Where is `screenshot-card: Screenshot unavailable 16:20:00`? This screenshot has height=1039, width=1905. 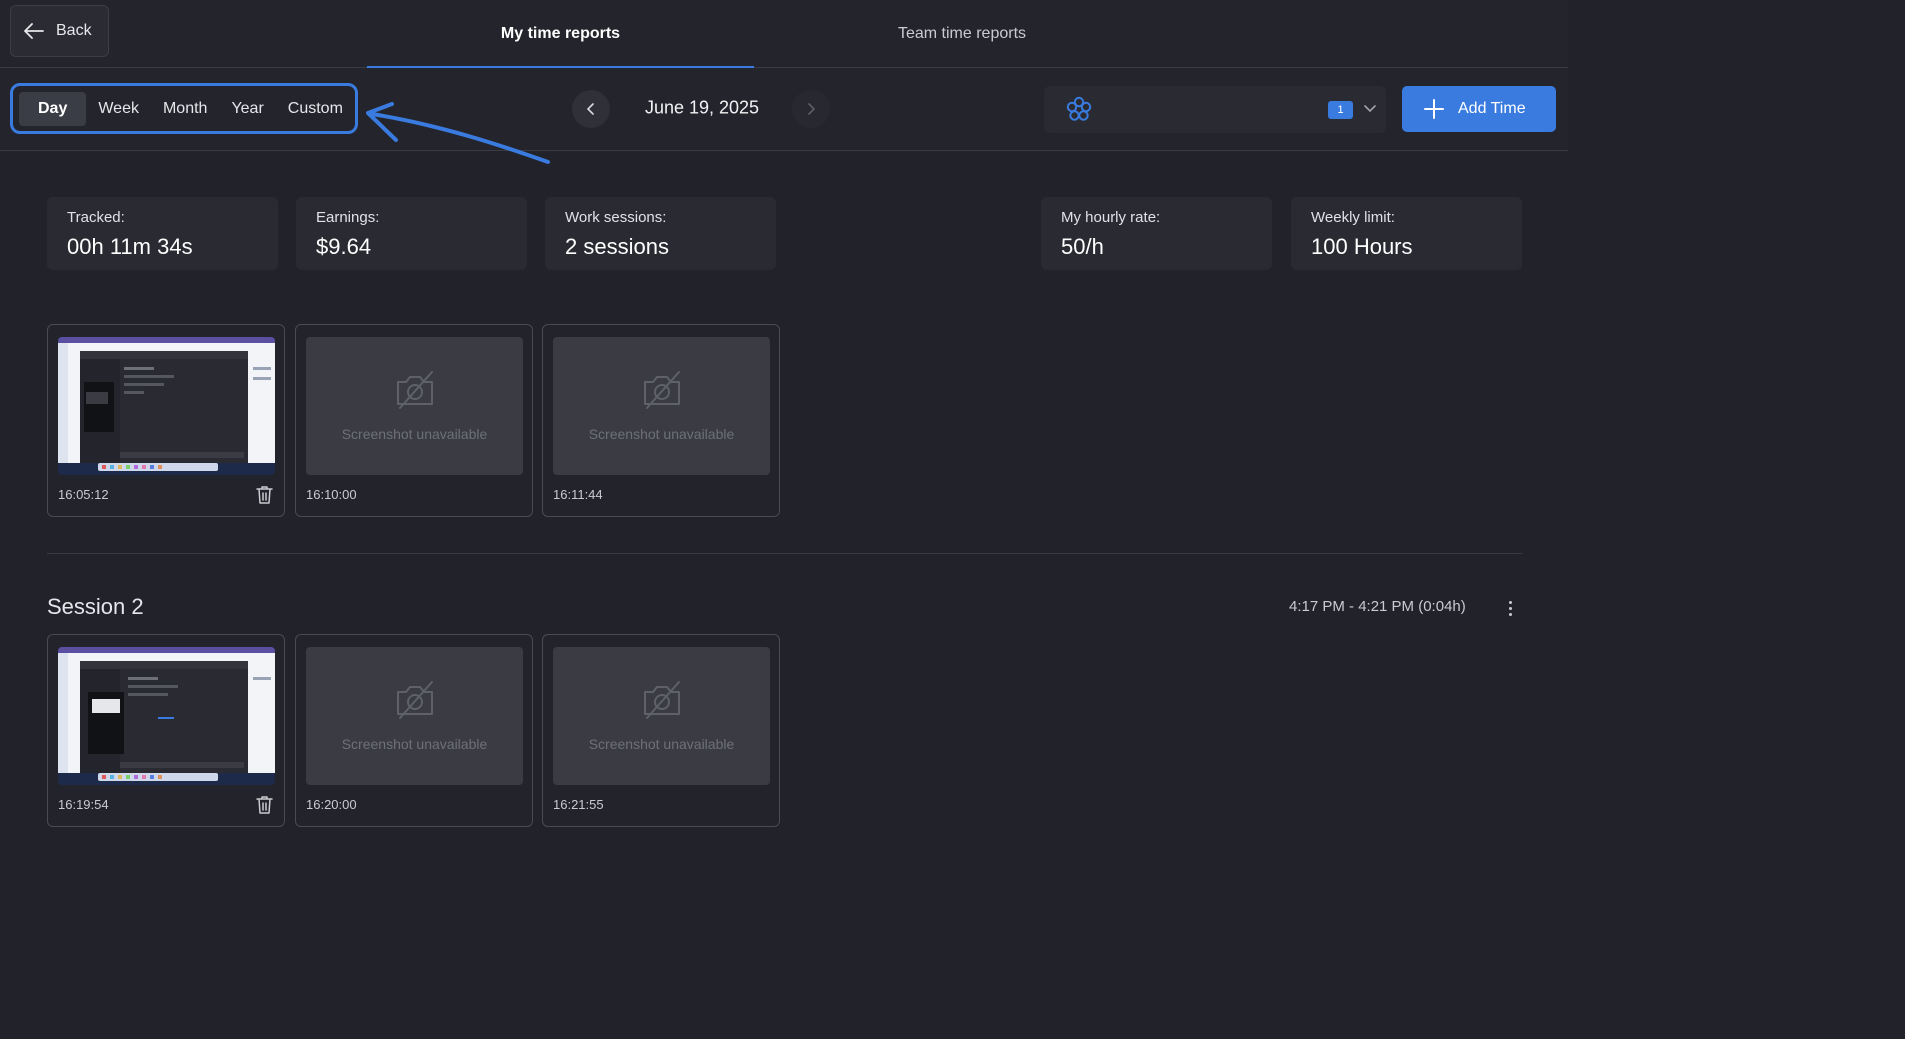
screenshot-card: Screenshot unavailable 16:20:00 is located at coordinates (414, 730).